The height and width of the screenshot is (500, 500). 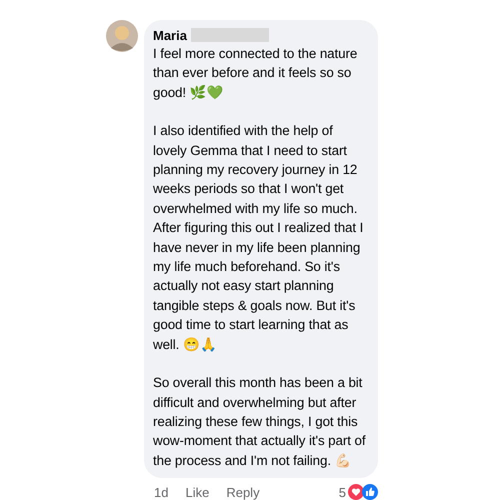 What do you see at coordinates (161, 492) in the screenshot?
I see `timestamp: 1d` at bounding box center [161, 492].